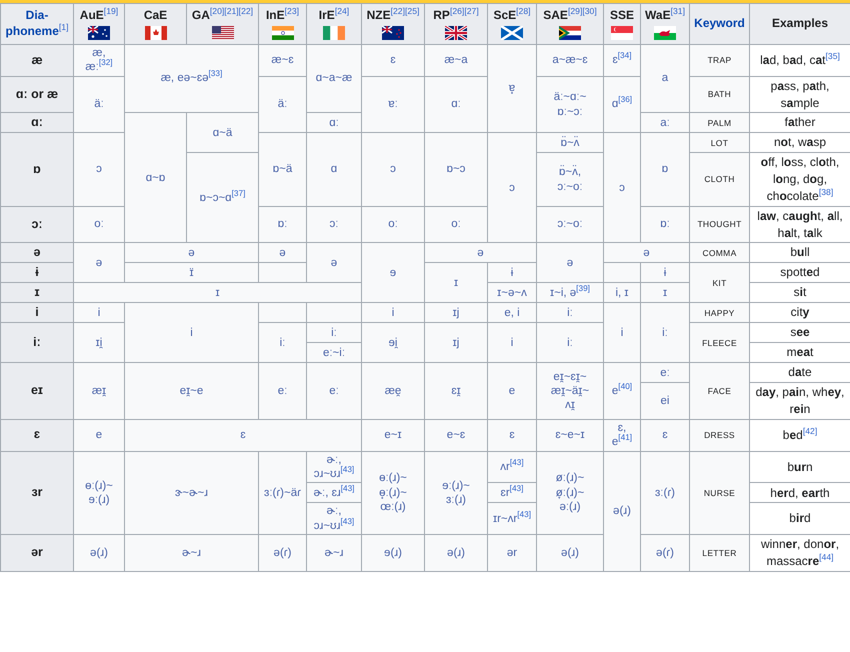 The image size is (850, 652). I want to click on column-header: ScE$^{[28]}$, so click(512, 16).